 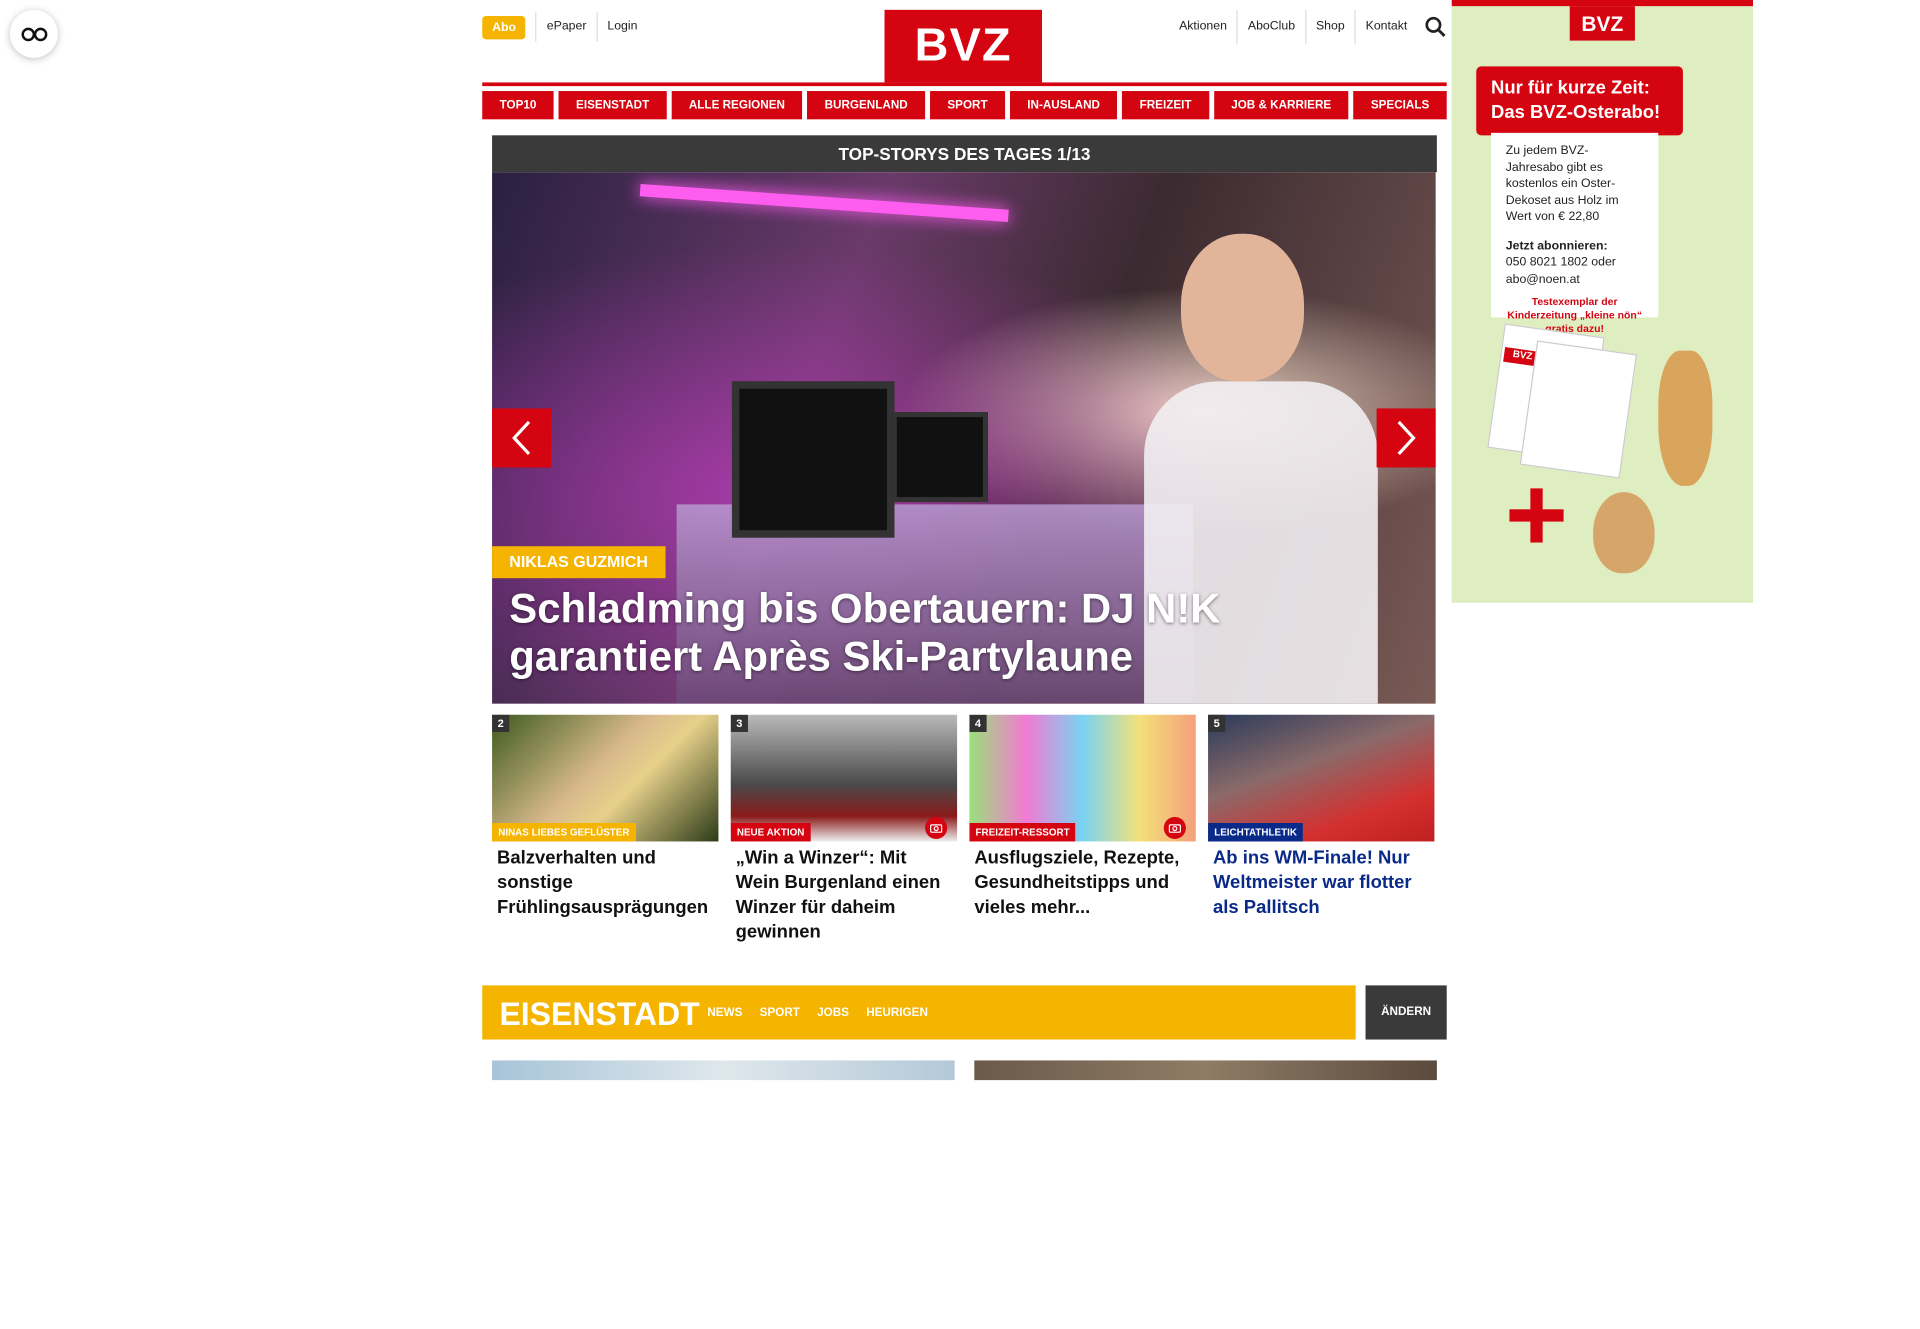 I want to click on plus-icon, so click(x=1536, y=515).